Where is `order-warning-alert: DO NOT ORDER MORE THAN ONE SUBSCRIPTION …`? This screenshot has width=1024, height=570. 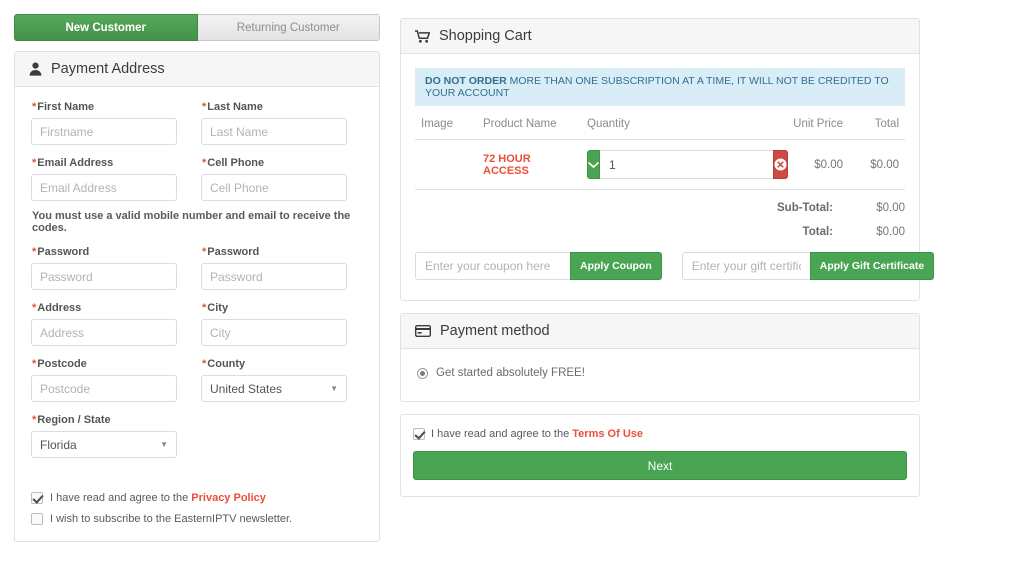 order-warning-alert: DO NOT ORDER MORE THAN ONE SUBSCRIPTION … is located at coordinates (660, 87).